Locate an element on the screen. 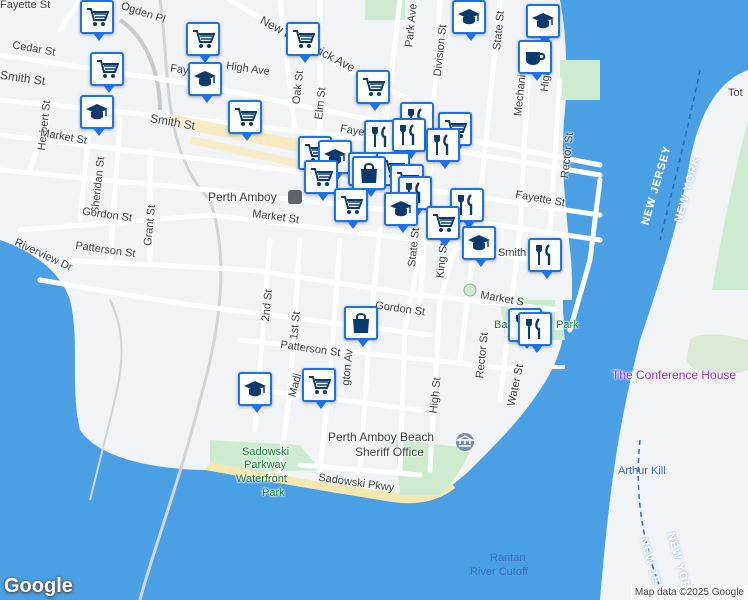  place-label-park-1: Sadowski is located at coordinates (266, 452).